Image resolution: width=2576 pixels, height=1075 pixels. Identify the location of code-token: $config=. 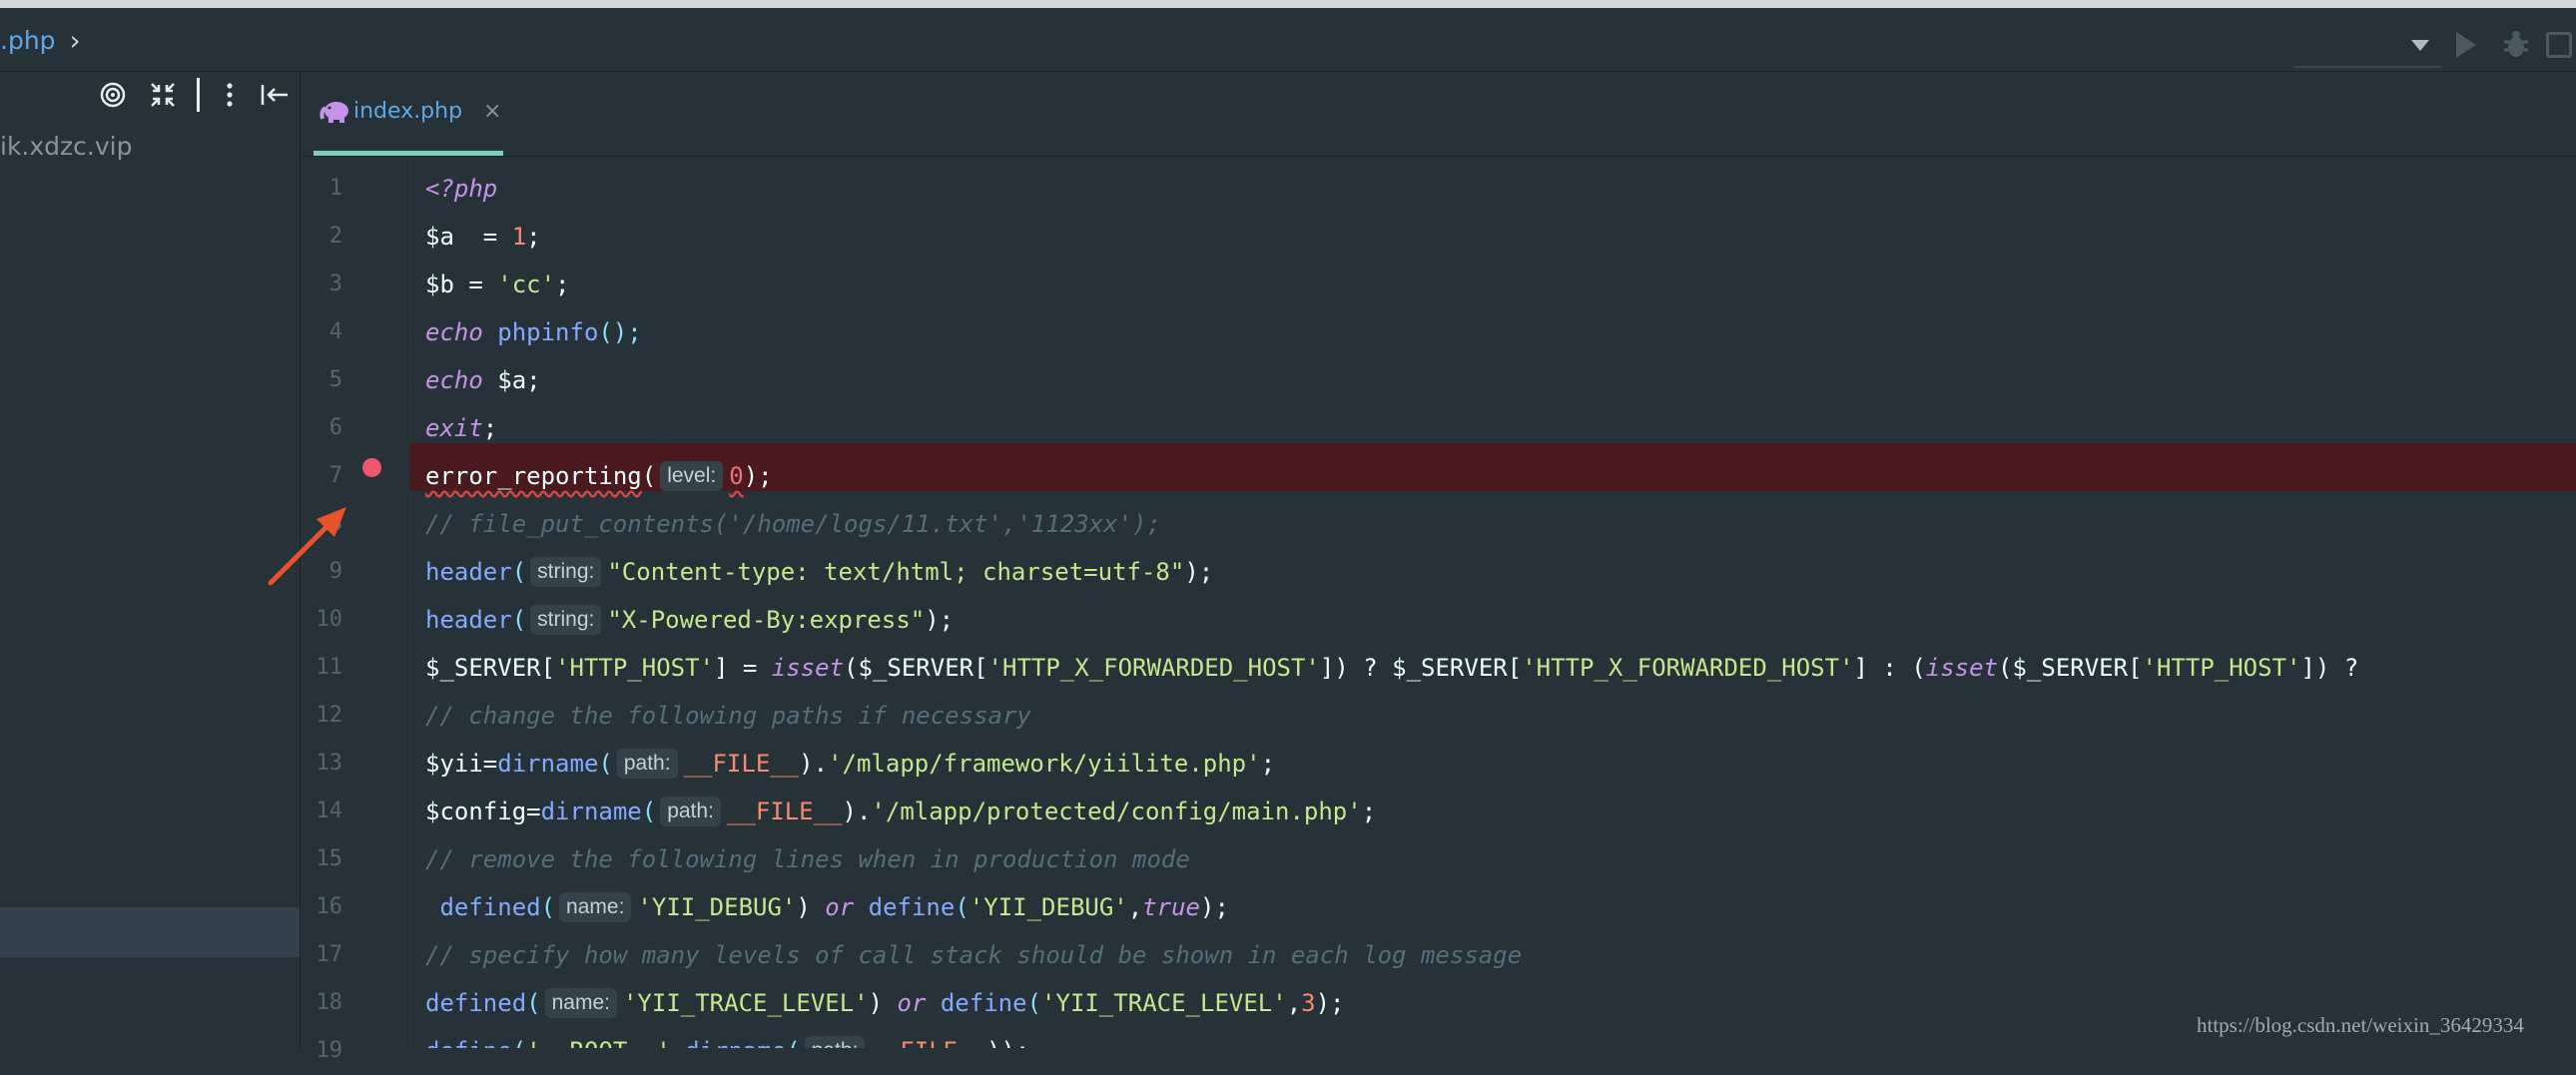
(483, 811).